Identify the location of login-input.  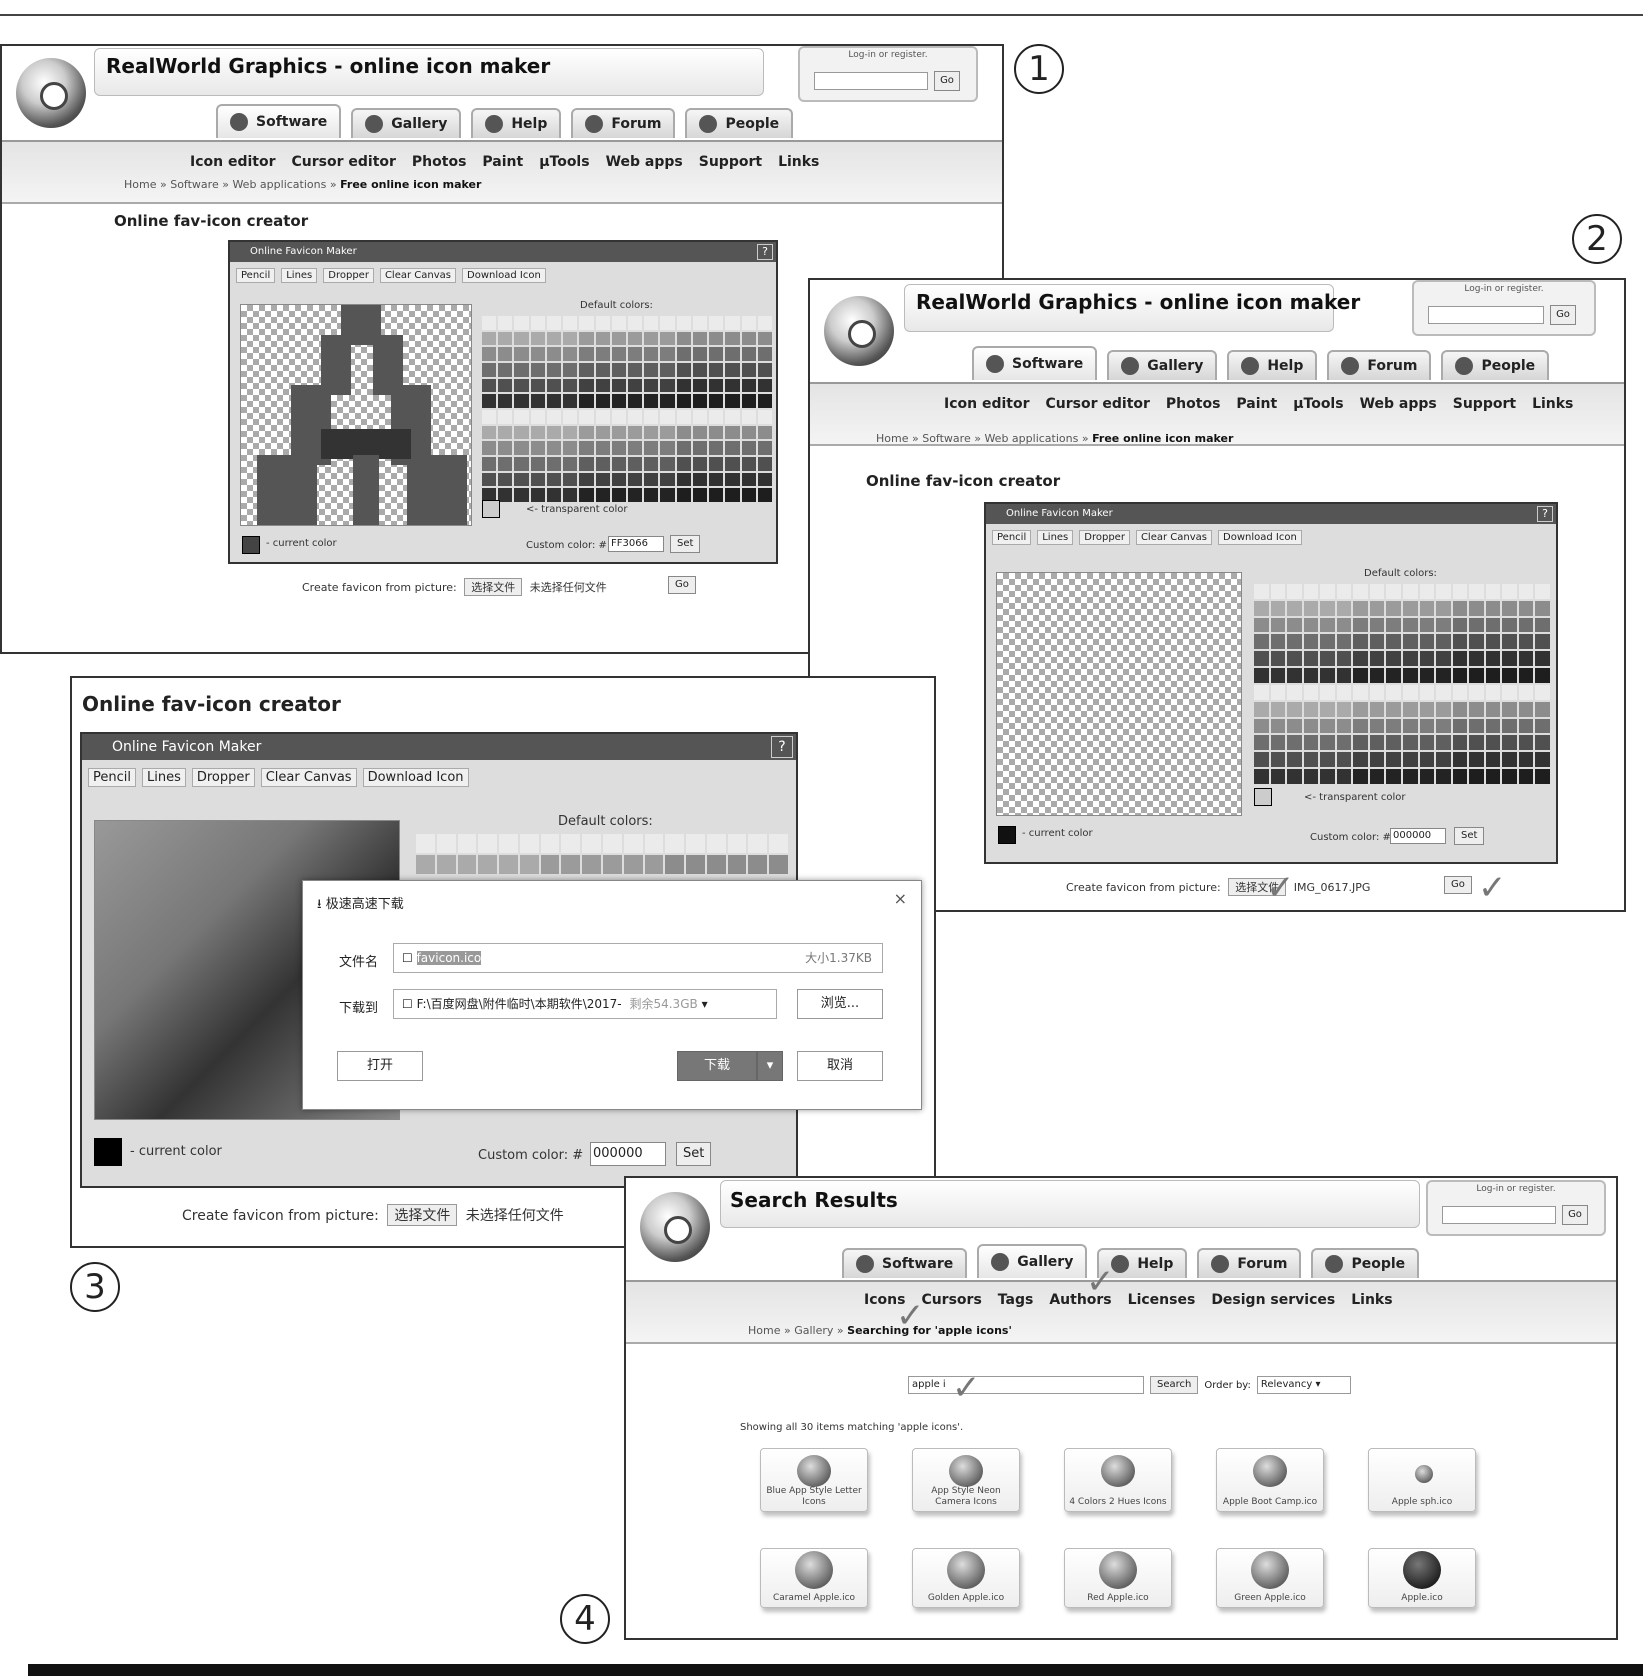
(871, 81).